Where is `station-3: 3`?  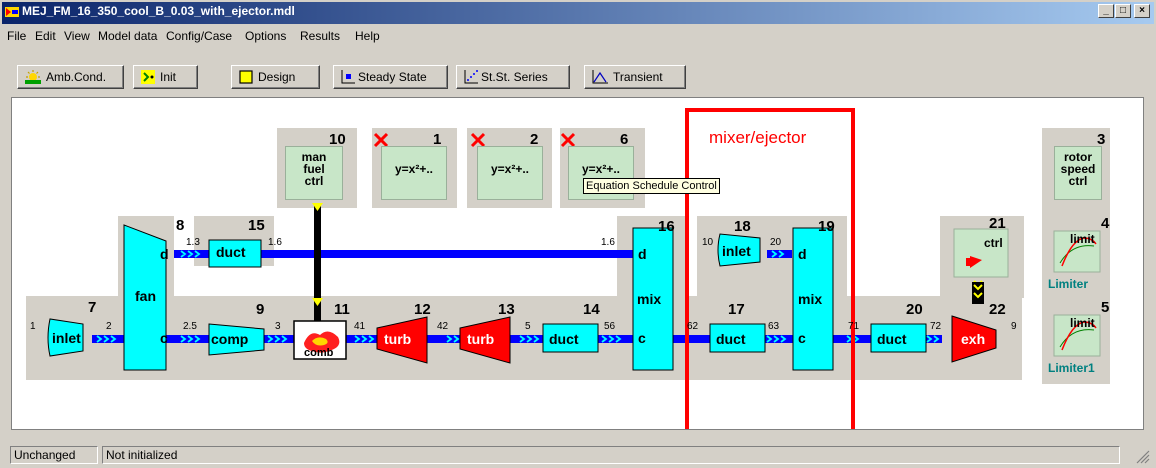 station-3: 3 is located at coordinates (278, 326).